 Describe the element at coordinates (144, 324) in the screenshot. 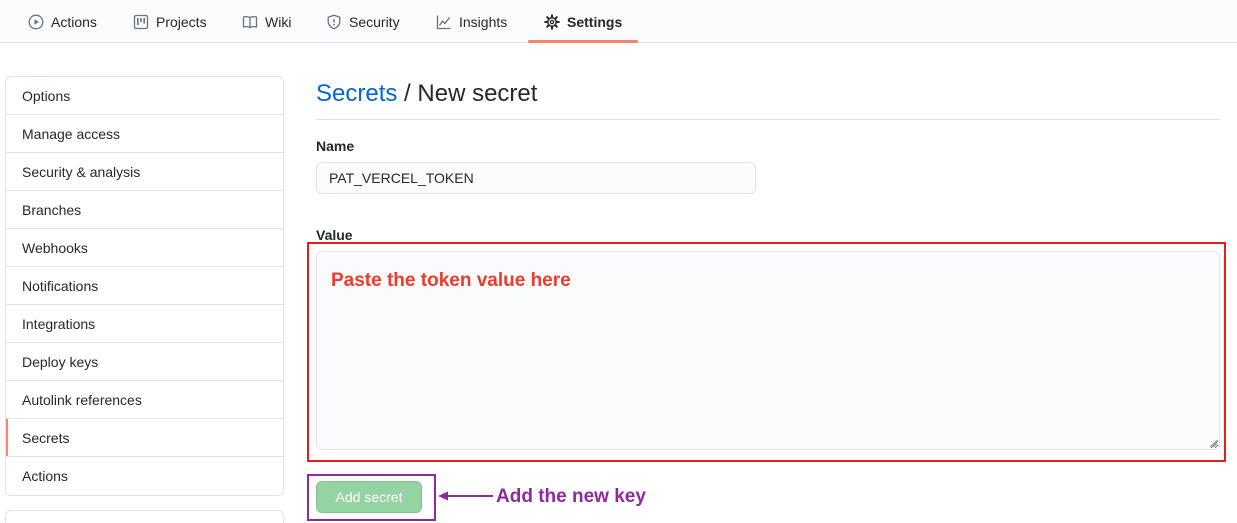

I see `sidebar-item-integrations: Integrations` at that location.